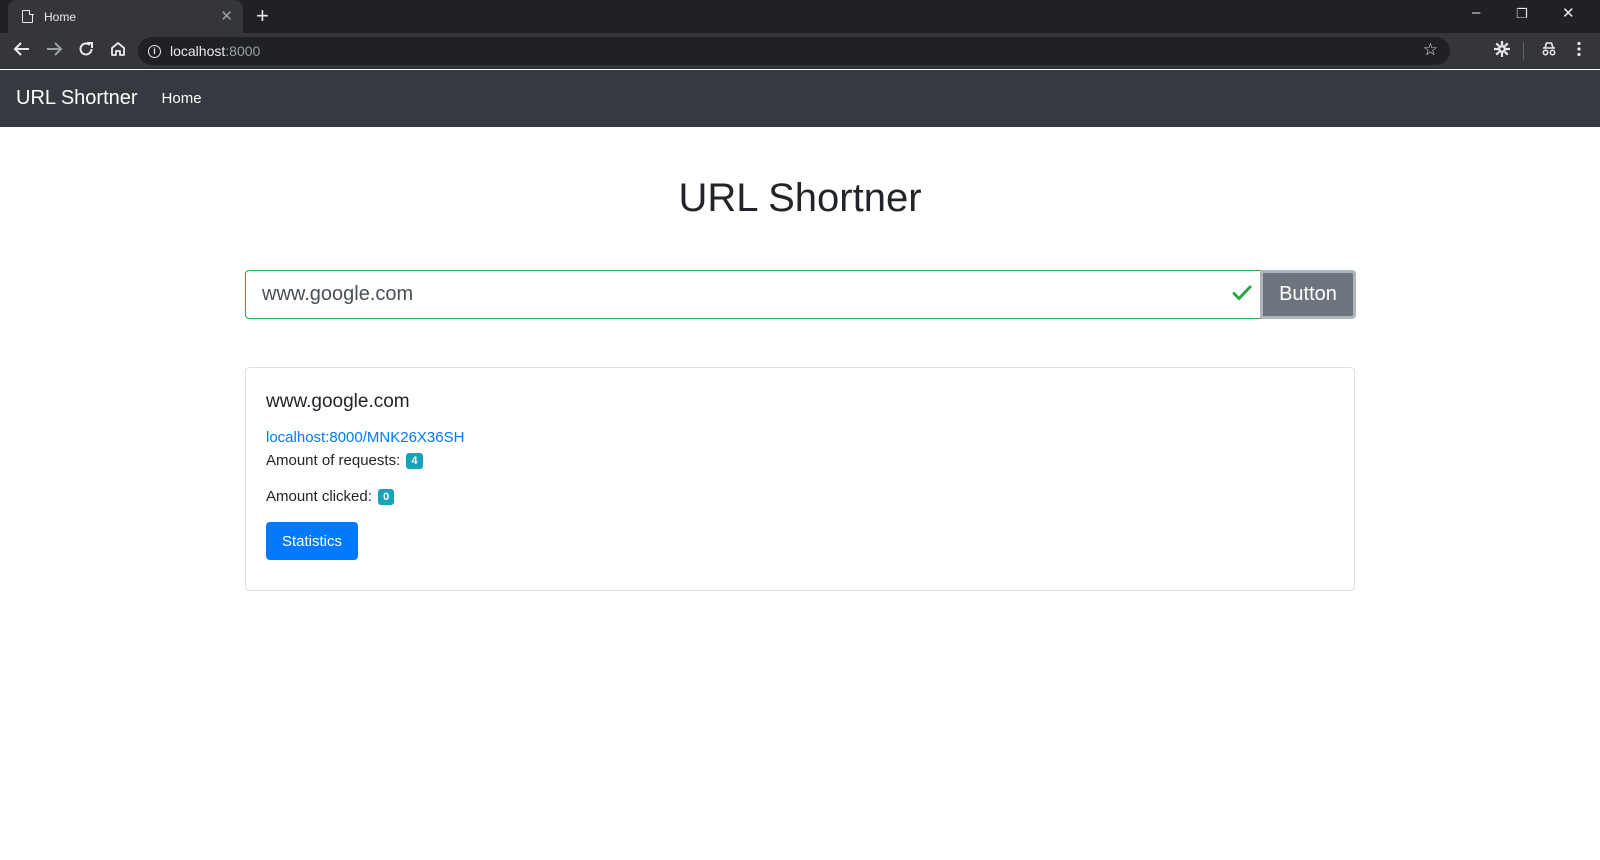  I want to click on menu-kebab-icon, so click(1579, 51).